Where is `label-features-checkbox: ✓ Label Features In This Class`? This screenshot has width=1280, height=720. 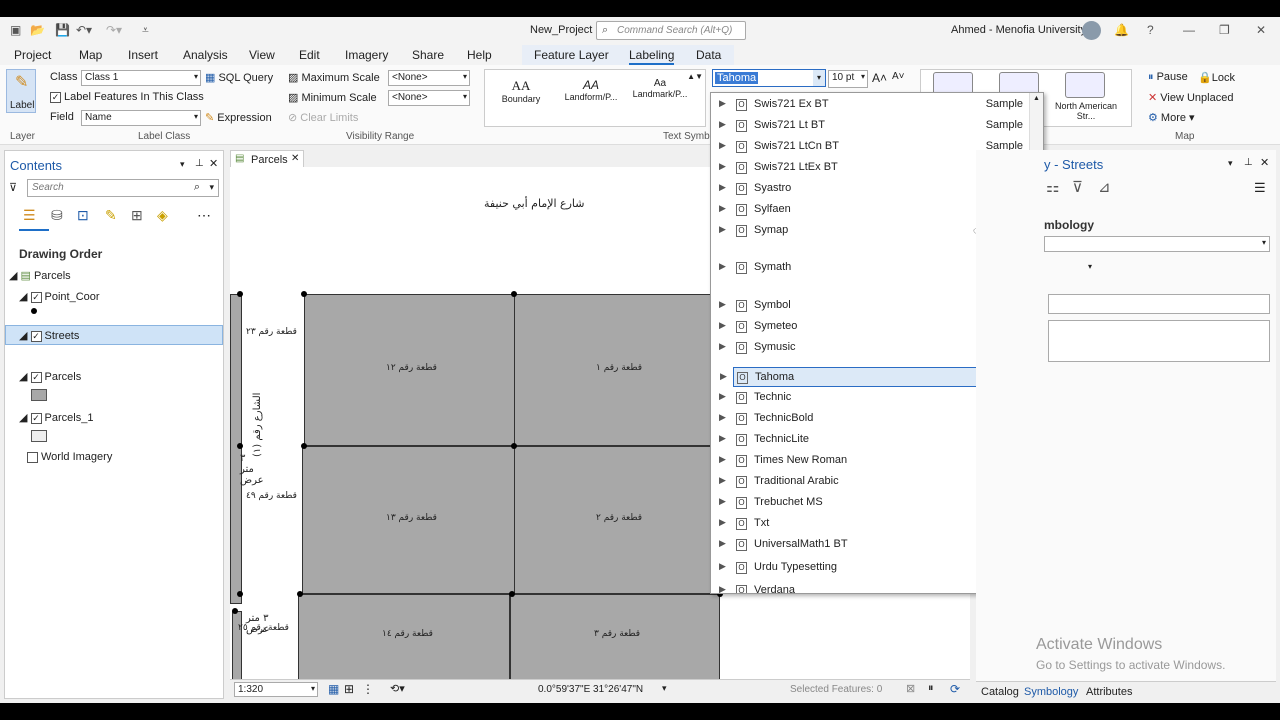 label-features-checkbox: ✓ Label Features In This Class is located at coordinates (127, 97).